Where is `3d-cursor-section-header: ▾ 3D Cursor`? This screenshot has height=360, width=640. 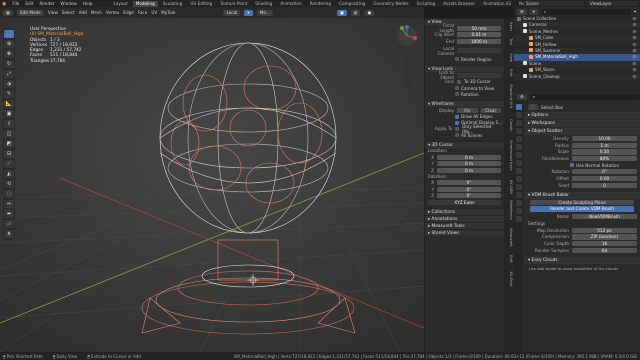
3d-cursor-section-header: ▾ 3D Cursor is located at coordinates (464, 144).